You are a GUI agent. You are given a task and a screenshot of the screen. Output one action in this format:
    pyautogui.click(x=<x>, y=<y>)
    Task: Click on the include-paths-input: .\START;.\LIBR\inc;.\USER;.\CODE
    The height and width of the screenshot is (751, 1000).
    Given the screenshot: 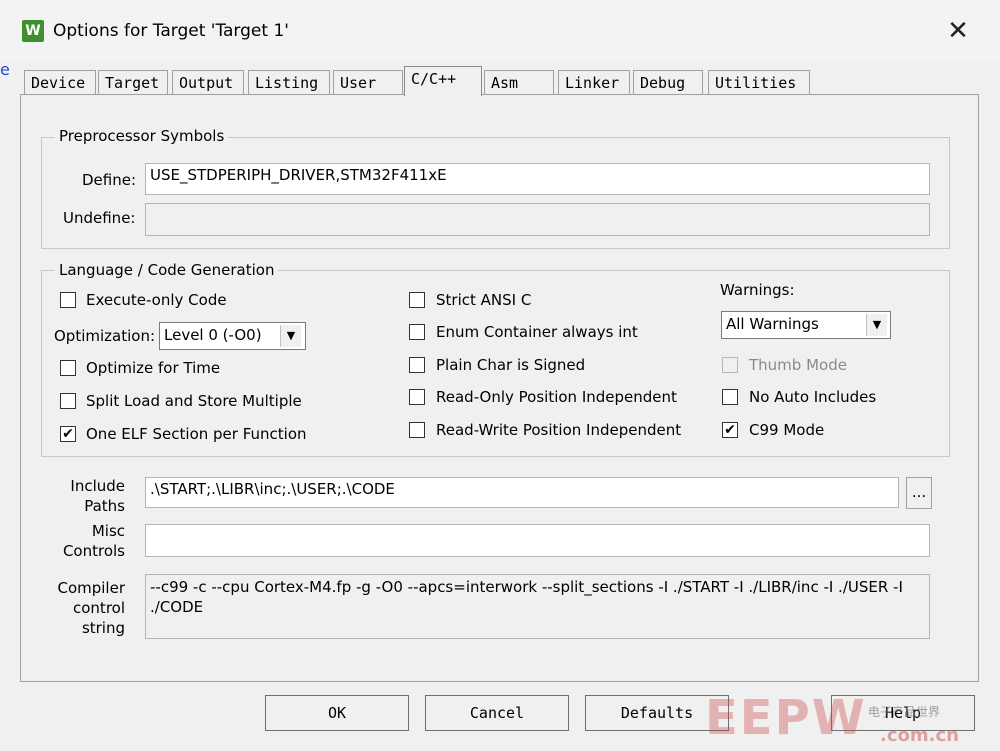 What is the action you would take?
    pyautogui.click(x=522, y=492)
    